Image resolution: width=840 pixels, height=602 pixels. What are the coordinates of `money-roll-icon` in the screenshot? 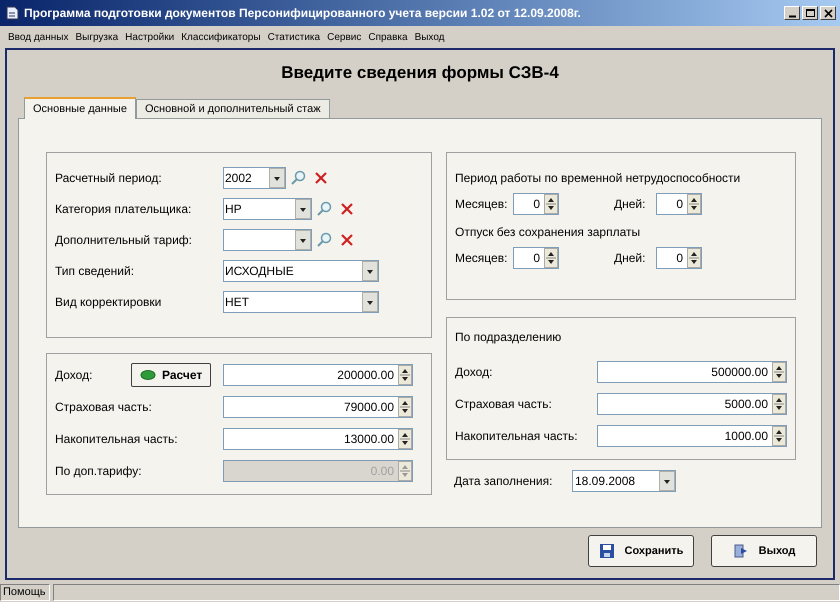 It's located at (148, 375).